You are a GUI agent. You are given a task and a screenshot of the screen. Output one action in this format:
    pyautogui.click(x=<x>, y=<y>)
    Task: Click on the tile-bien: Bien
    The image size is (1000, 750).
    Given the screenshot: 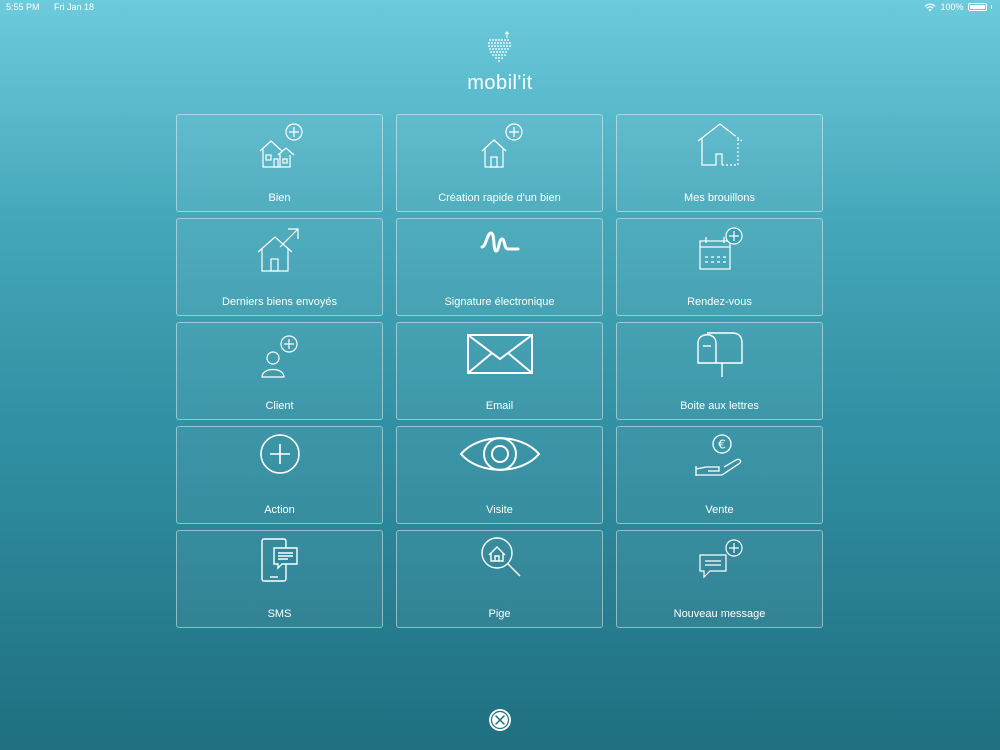 What is the action you would take?
    pyautogui.click(x=279, y=163)
    